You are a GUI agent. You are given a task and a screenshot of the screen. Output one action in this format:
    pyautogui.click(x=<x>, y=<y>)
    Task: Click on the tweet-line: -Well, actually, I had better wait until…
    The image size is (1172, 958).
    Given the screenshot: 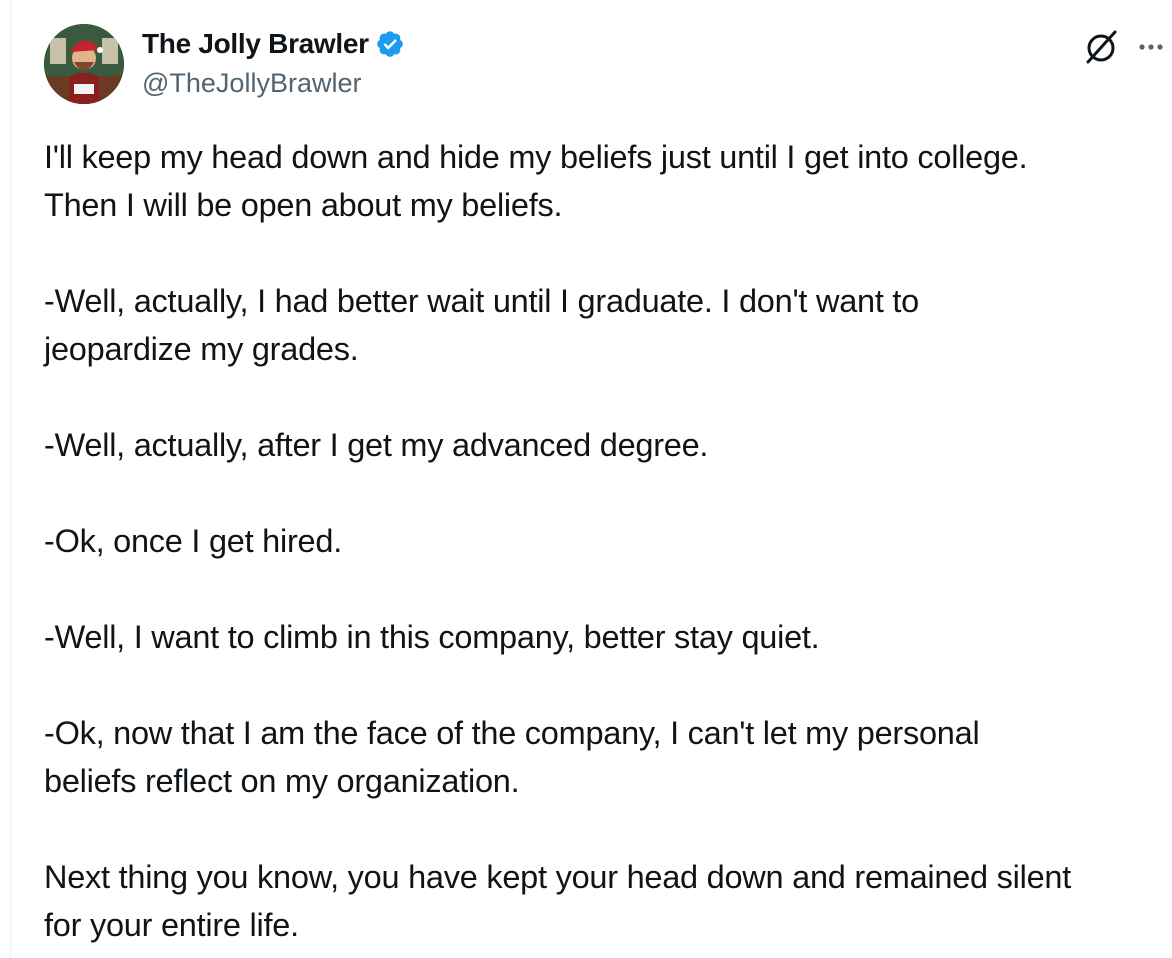 What is the action you would take?
    pyautogui.click(x=482, y=301)
    